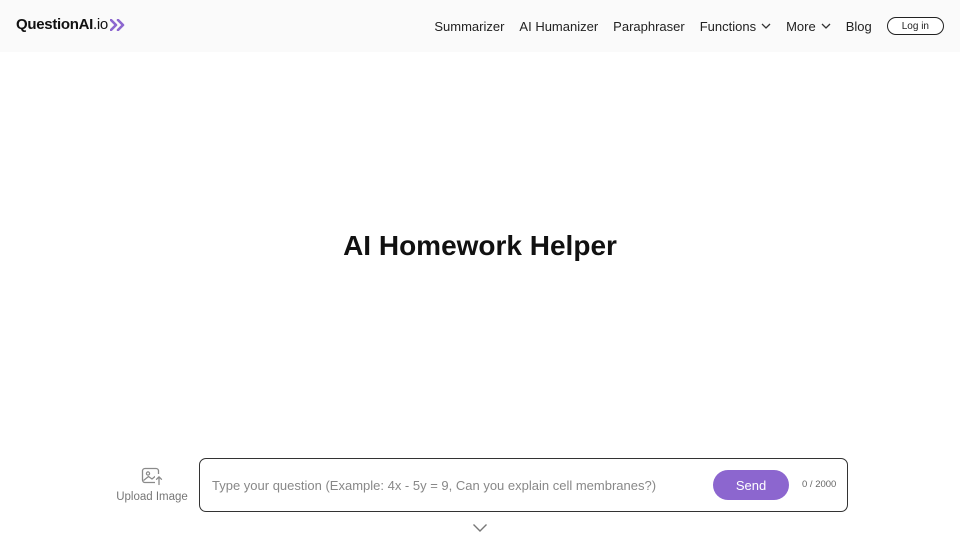 This screenshot has width=960, height=540. I want to click on logo-suffix: .io, so click(100, 24).